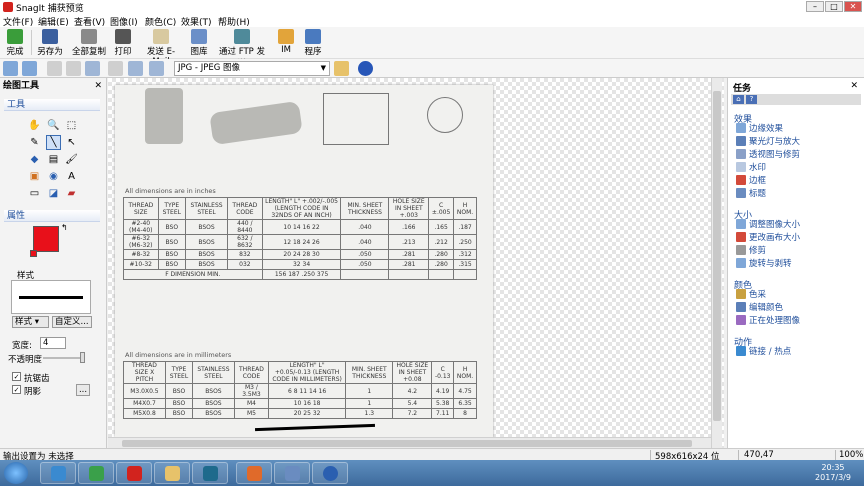 This screenshot has width=864, height=486. Describe the element at coordinates (115, 68) in the screenshot. I see `paste-icon` at that location.